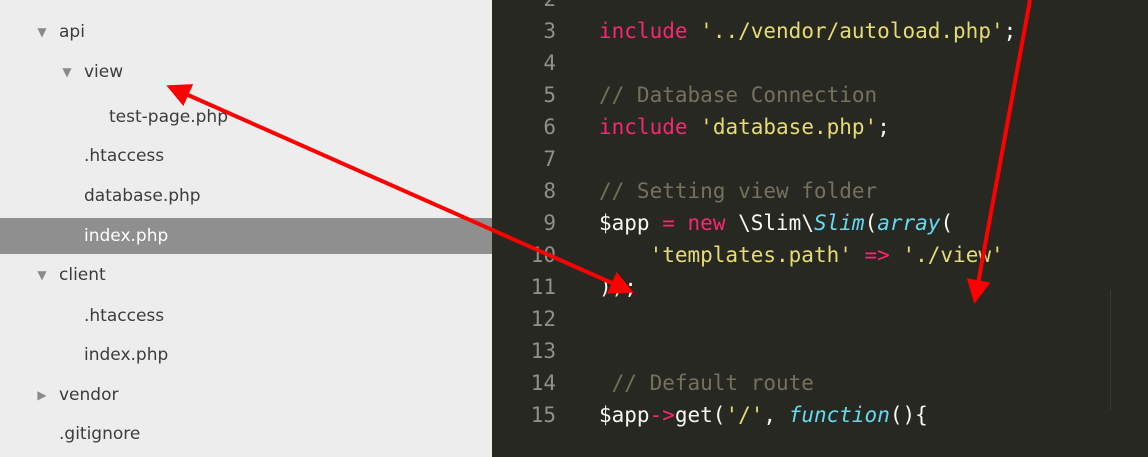 This screenshot has width=1148, height=457. I want to click on code-token: get(, so click(700, 415).